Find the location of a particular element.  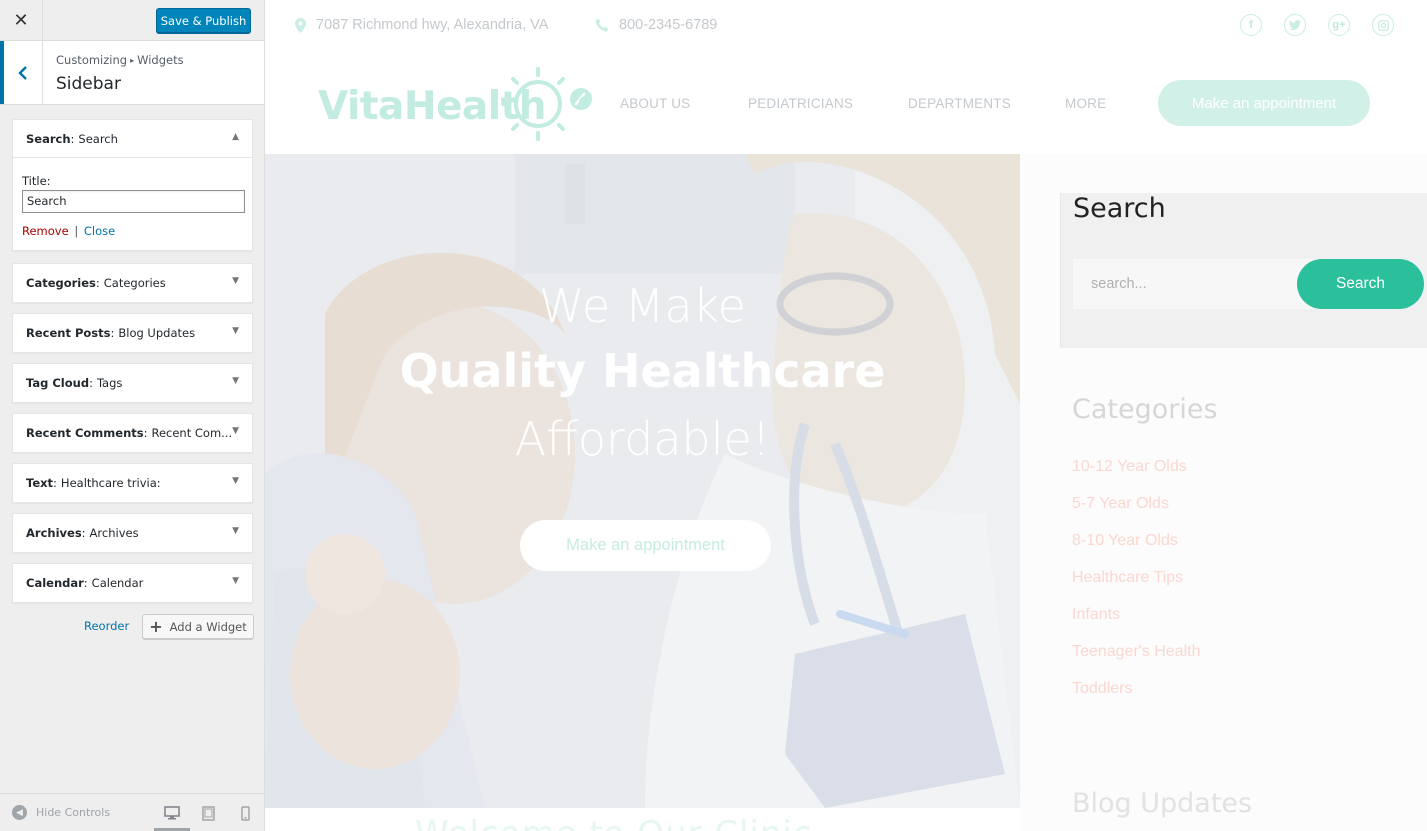

widget-archives: Archives: Archives ▼ is located at coordinates (132, 533).